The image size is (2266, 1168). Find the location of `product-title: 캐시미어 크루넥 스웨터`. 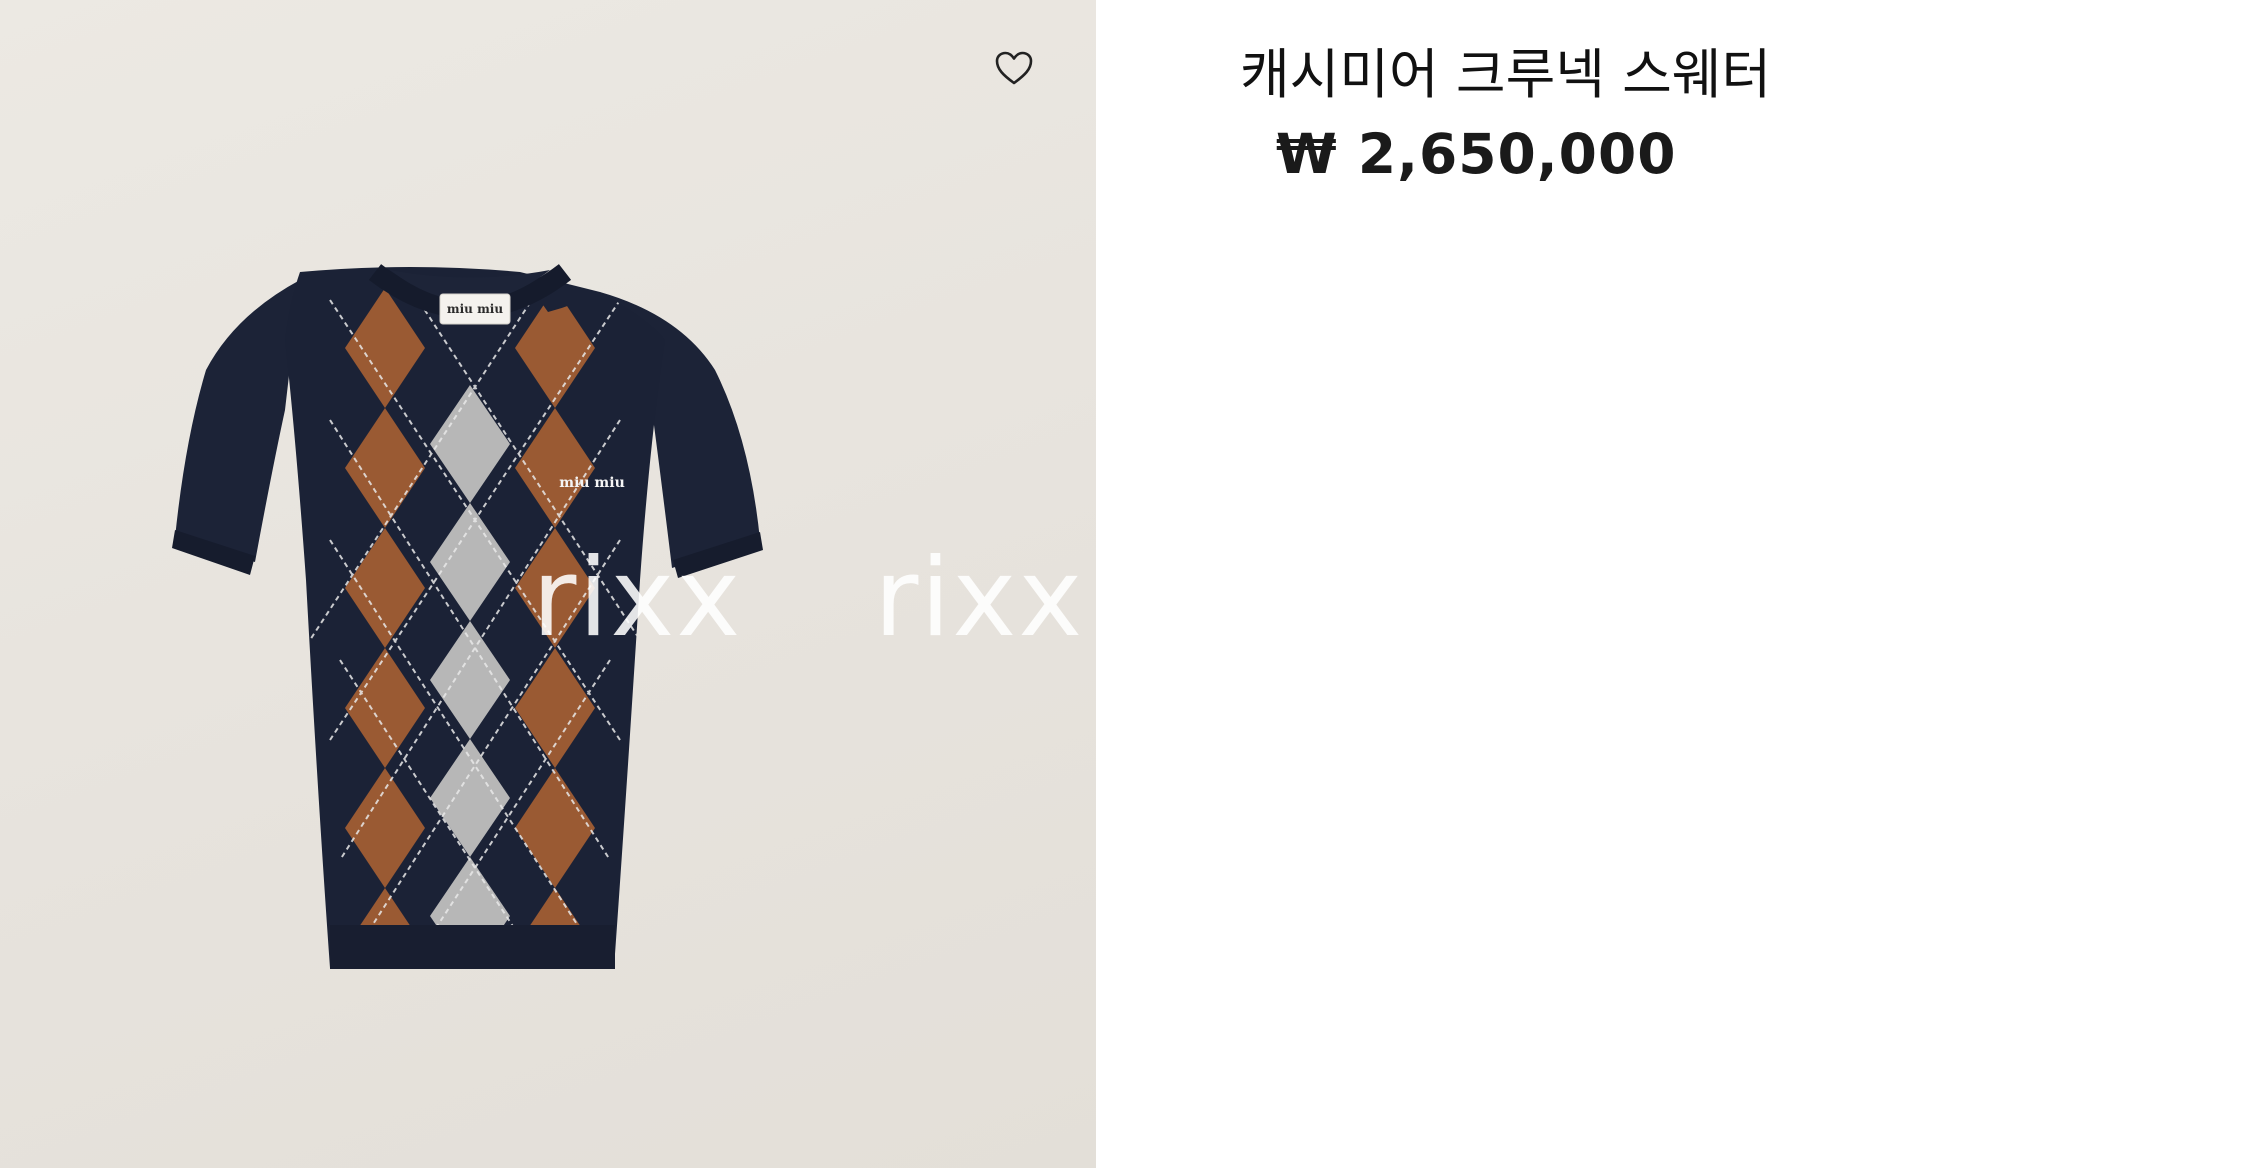

product-title: 캐시미어 크루넥 스웨터 is located at coordinates (1506, 74).